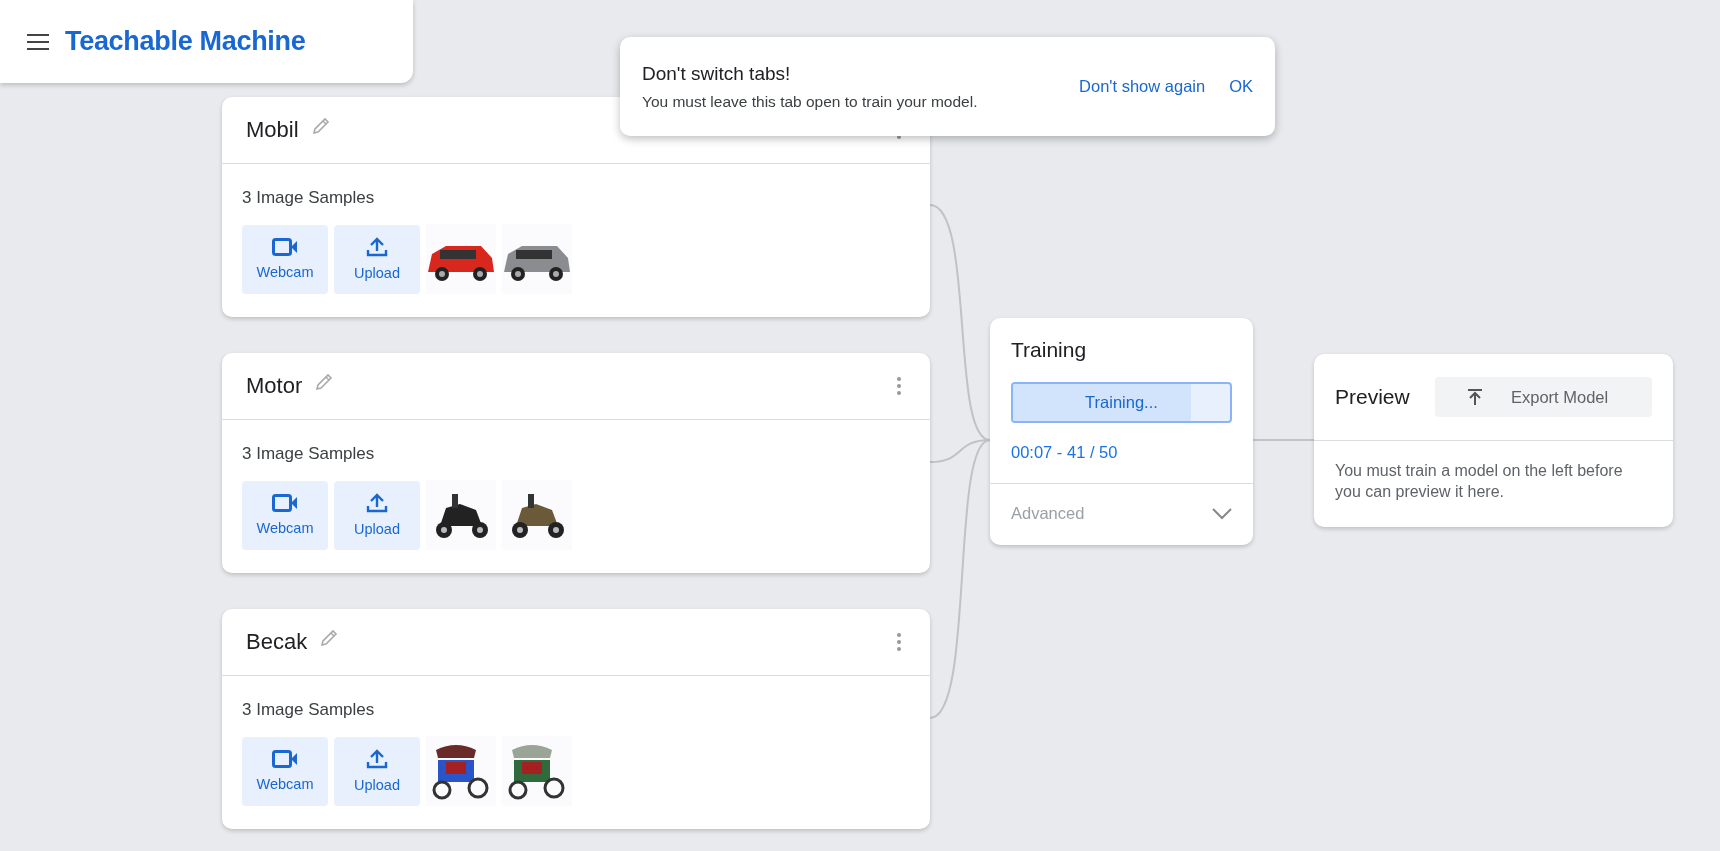 This screenshot has width=1720, height=851. I want to click on menu-icon, so click(38, 41).